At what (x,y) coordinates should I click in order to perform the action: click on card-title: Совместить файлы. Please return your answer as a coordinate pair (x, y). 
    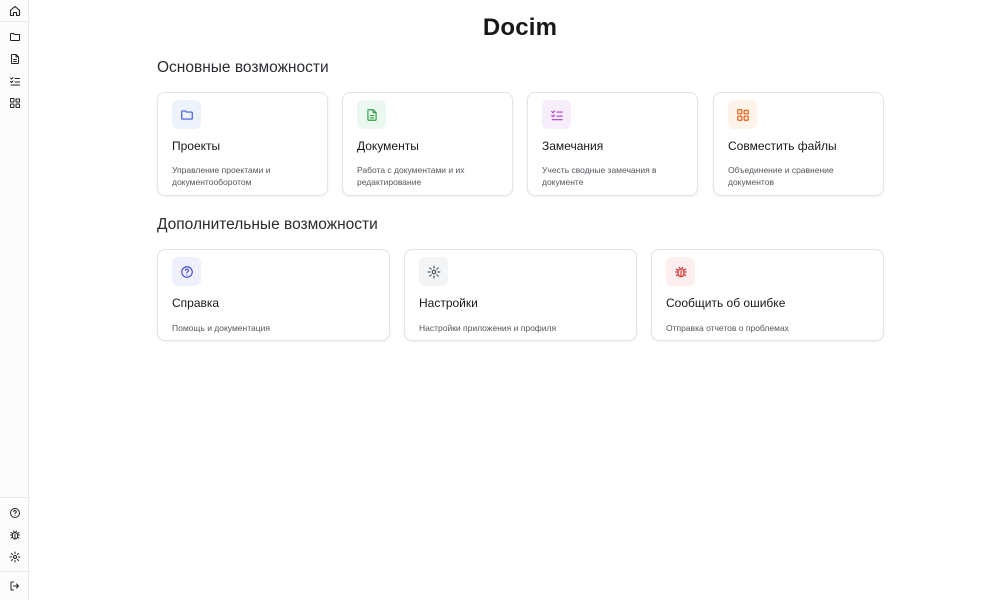
    Looking at the image, I should click on (782, 146).